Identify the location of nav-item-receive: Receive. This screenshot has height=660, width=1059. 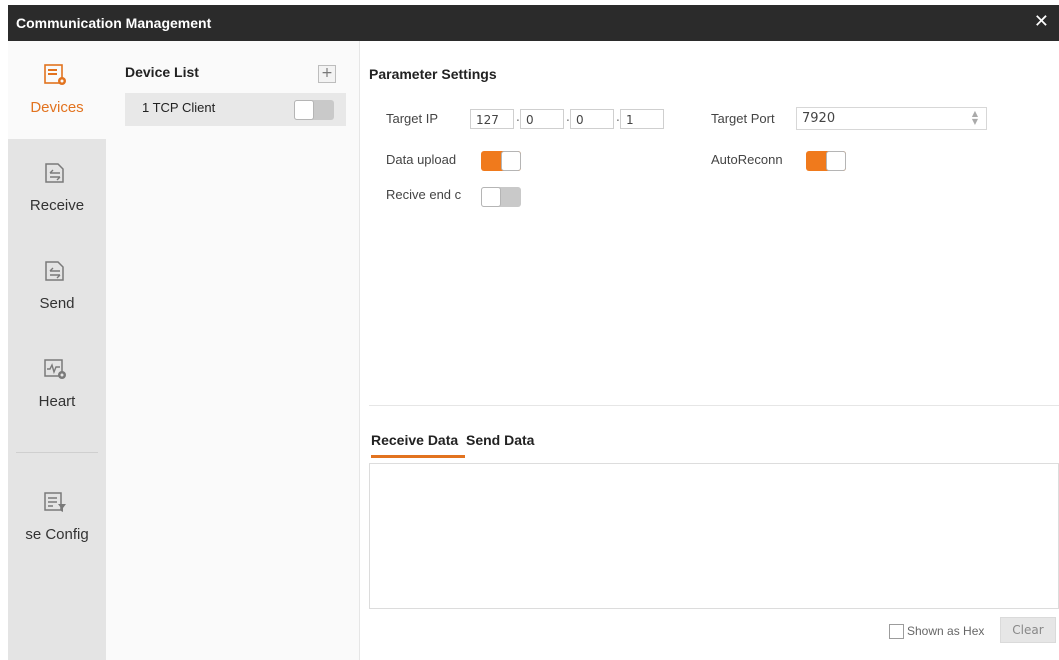
(57, 188).